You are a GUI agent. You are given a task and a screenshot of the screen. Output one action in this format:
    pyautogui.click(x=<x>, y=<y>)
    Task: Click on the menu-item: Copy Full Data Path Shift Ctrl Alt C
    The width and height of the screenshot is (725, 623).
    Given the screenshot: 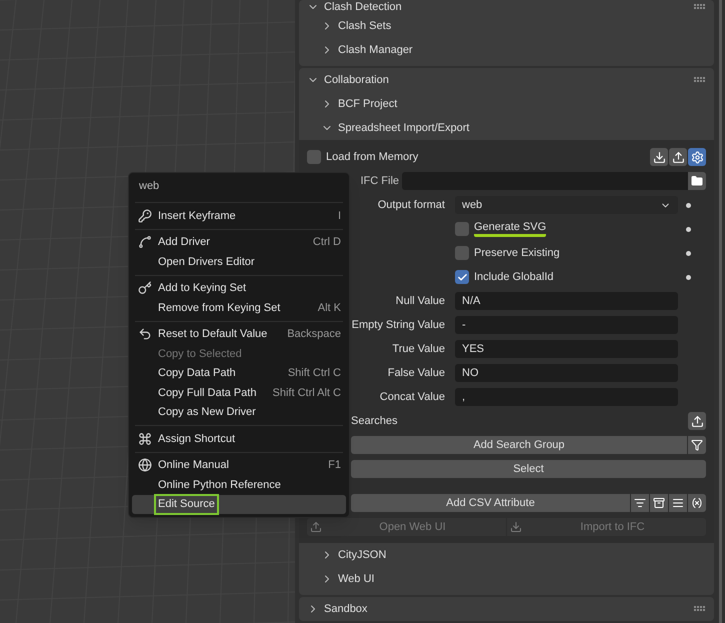 What is the action you would take?
    pyautogui.click(x=239, y=392)
    